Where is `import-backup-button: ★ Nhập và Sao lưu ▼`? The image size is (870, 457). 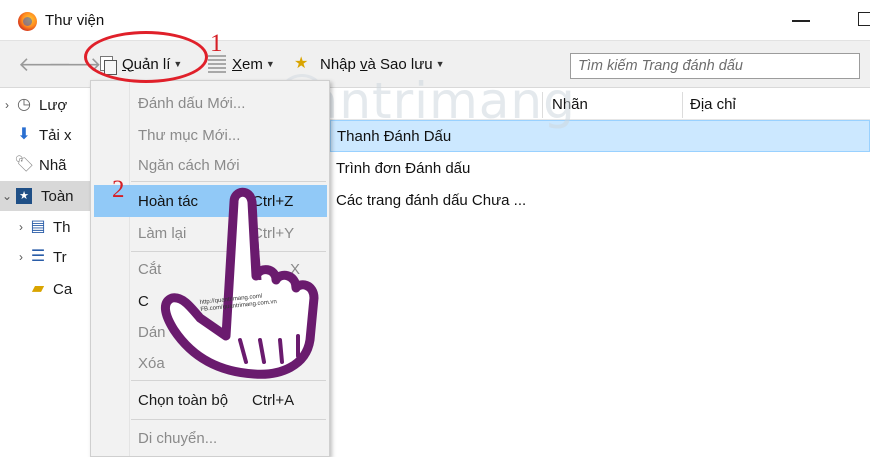 import-backup-button: ★ Nhập và Sao lưu ▼ is located at coordinates (369, 64).